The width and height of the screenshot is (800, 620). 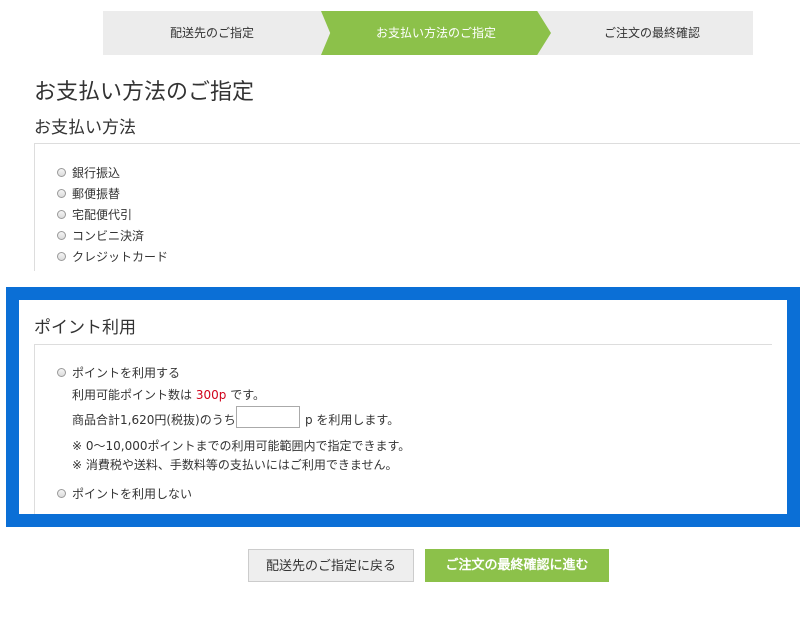 I want to click on point-option-no-use-label: ポイントを利用しない, so click(x=132, y=493).